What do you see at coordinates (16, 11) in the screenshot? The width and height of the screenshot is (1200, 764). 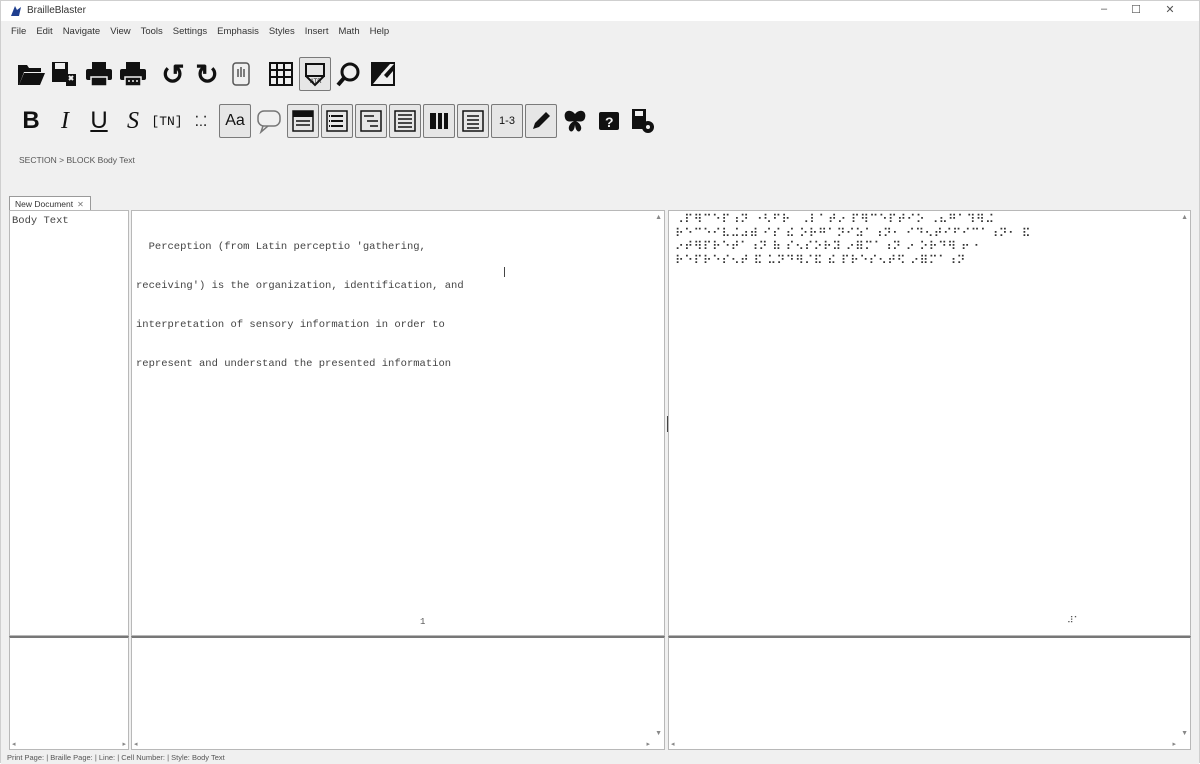 I see `app-logo-icon` at bounding box center [16, 11].